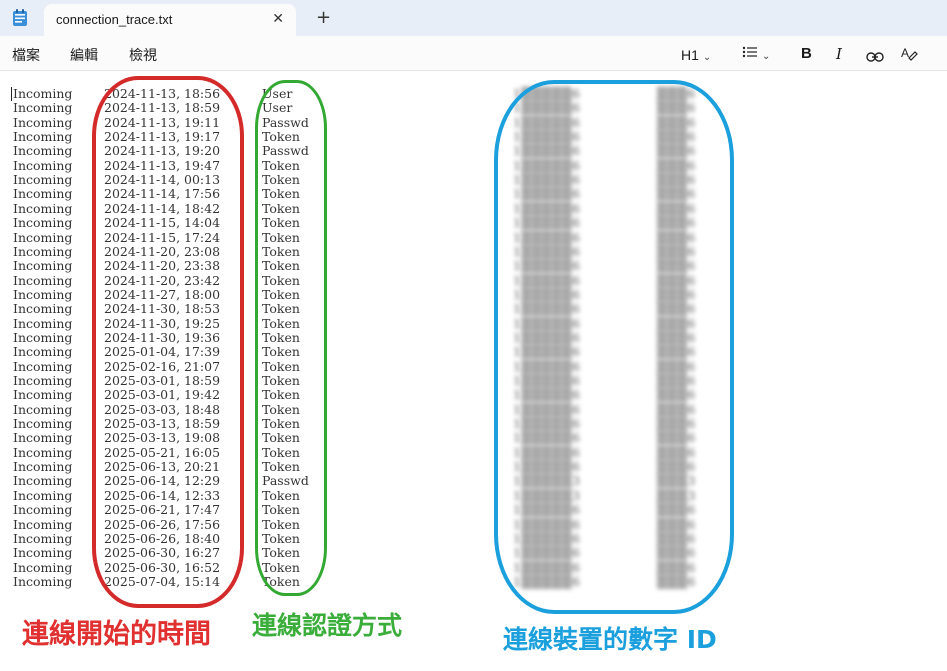  I want to click on list-icon, so click(749, 52).